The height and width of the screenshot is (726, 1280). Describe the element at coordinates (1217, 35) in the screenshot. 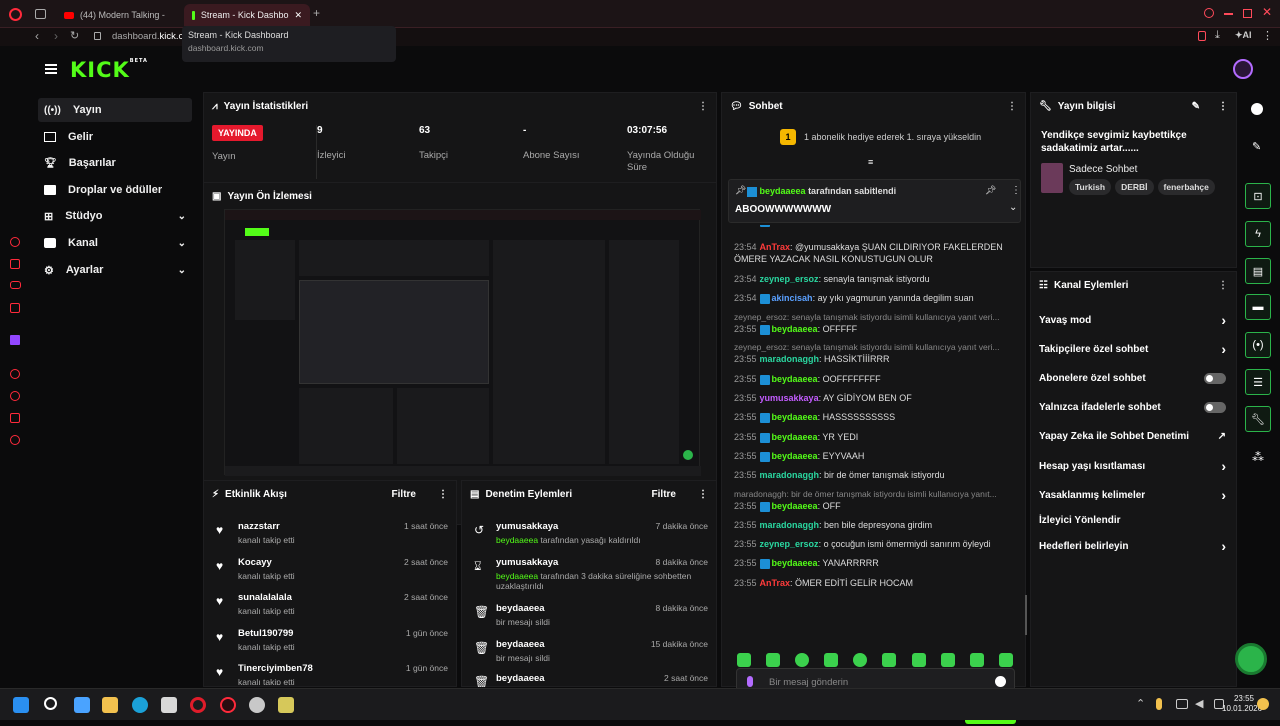

I see `download-icon: ⤓` at that location.